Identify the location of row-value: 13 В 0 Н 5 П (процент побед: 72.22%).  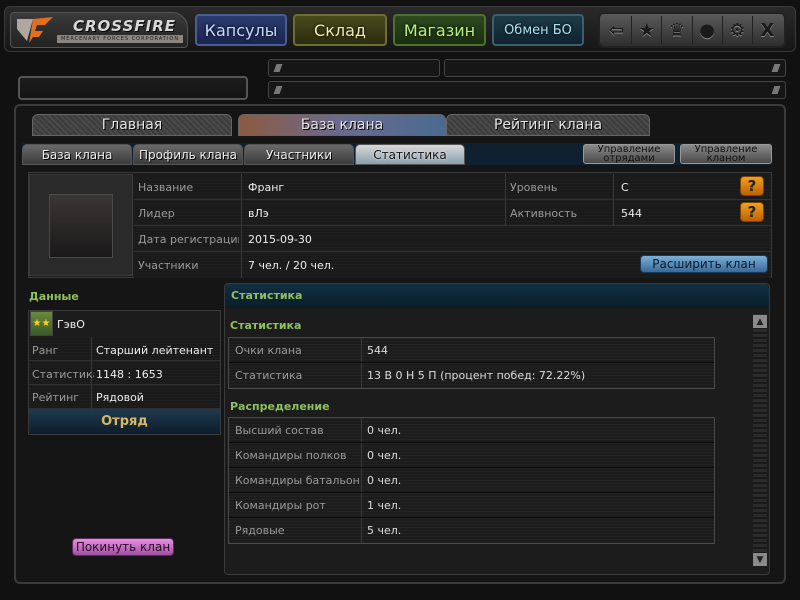
(476, 375).